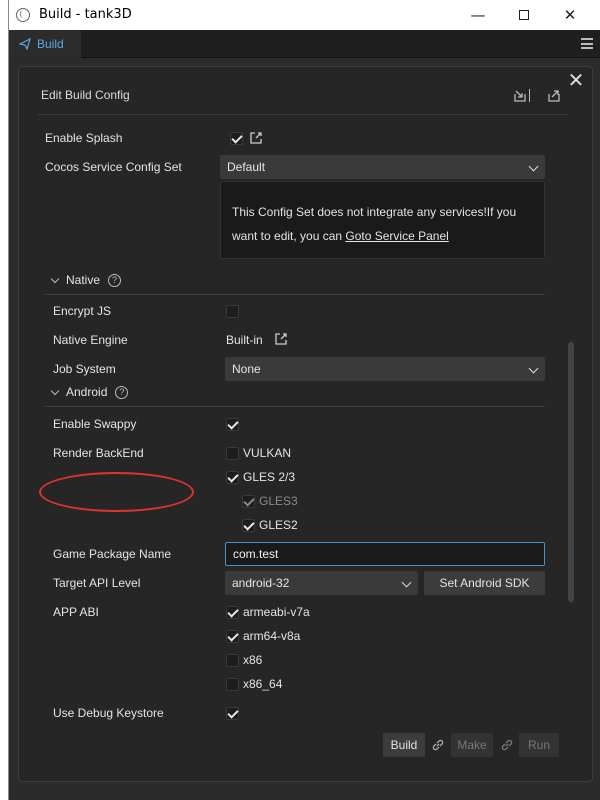 Image resolution: width=600 pixels, height=800 pixels. What do you see at coordinates (232, 660) in the screenshot?
I see `x86-checkbox` at bounding box center [232, 660].